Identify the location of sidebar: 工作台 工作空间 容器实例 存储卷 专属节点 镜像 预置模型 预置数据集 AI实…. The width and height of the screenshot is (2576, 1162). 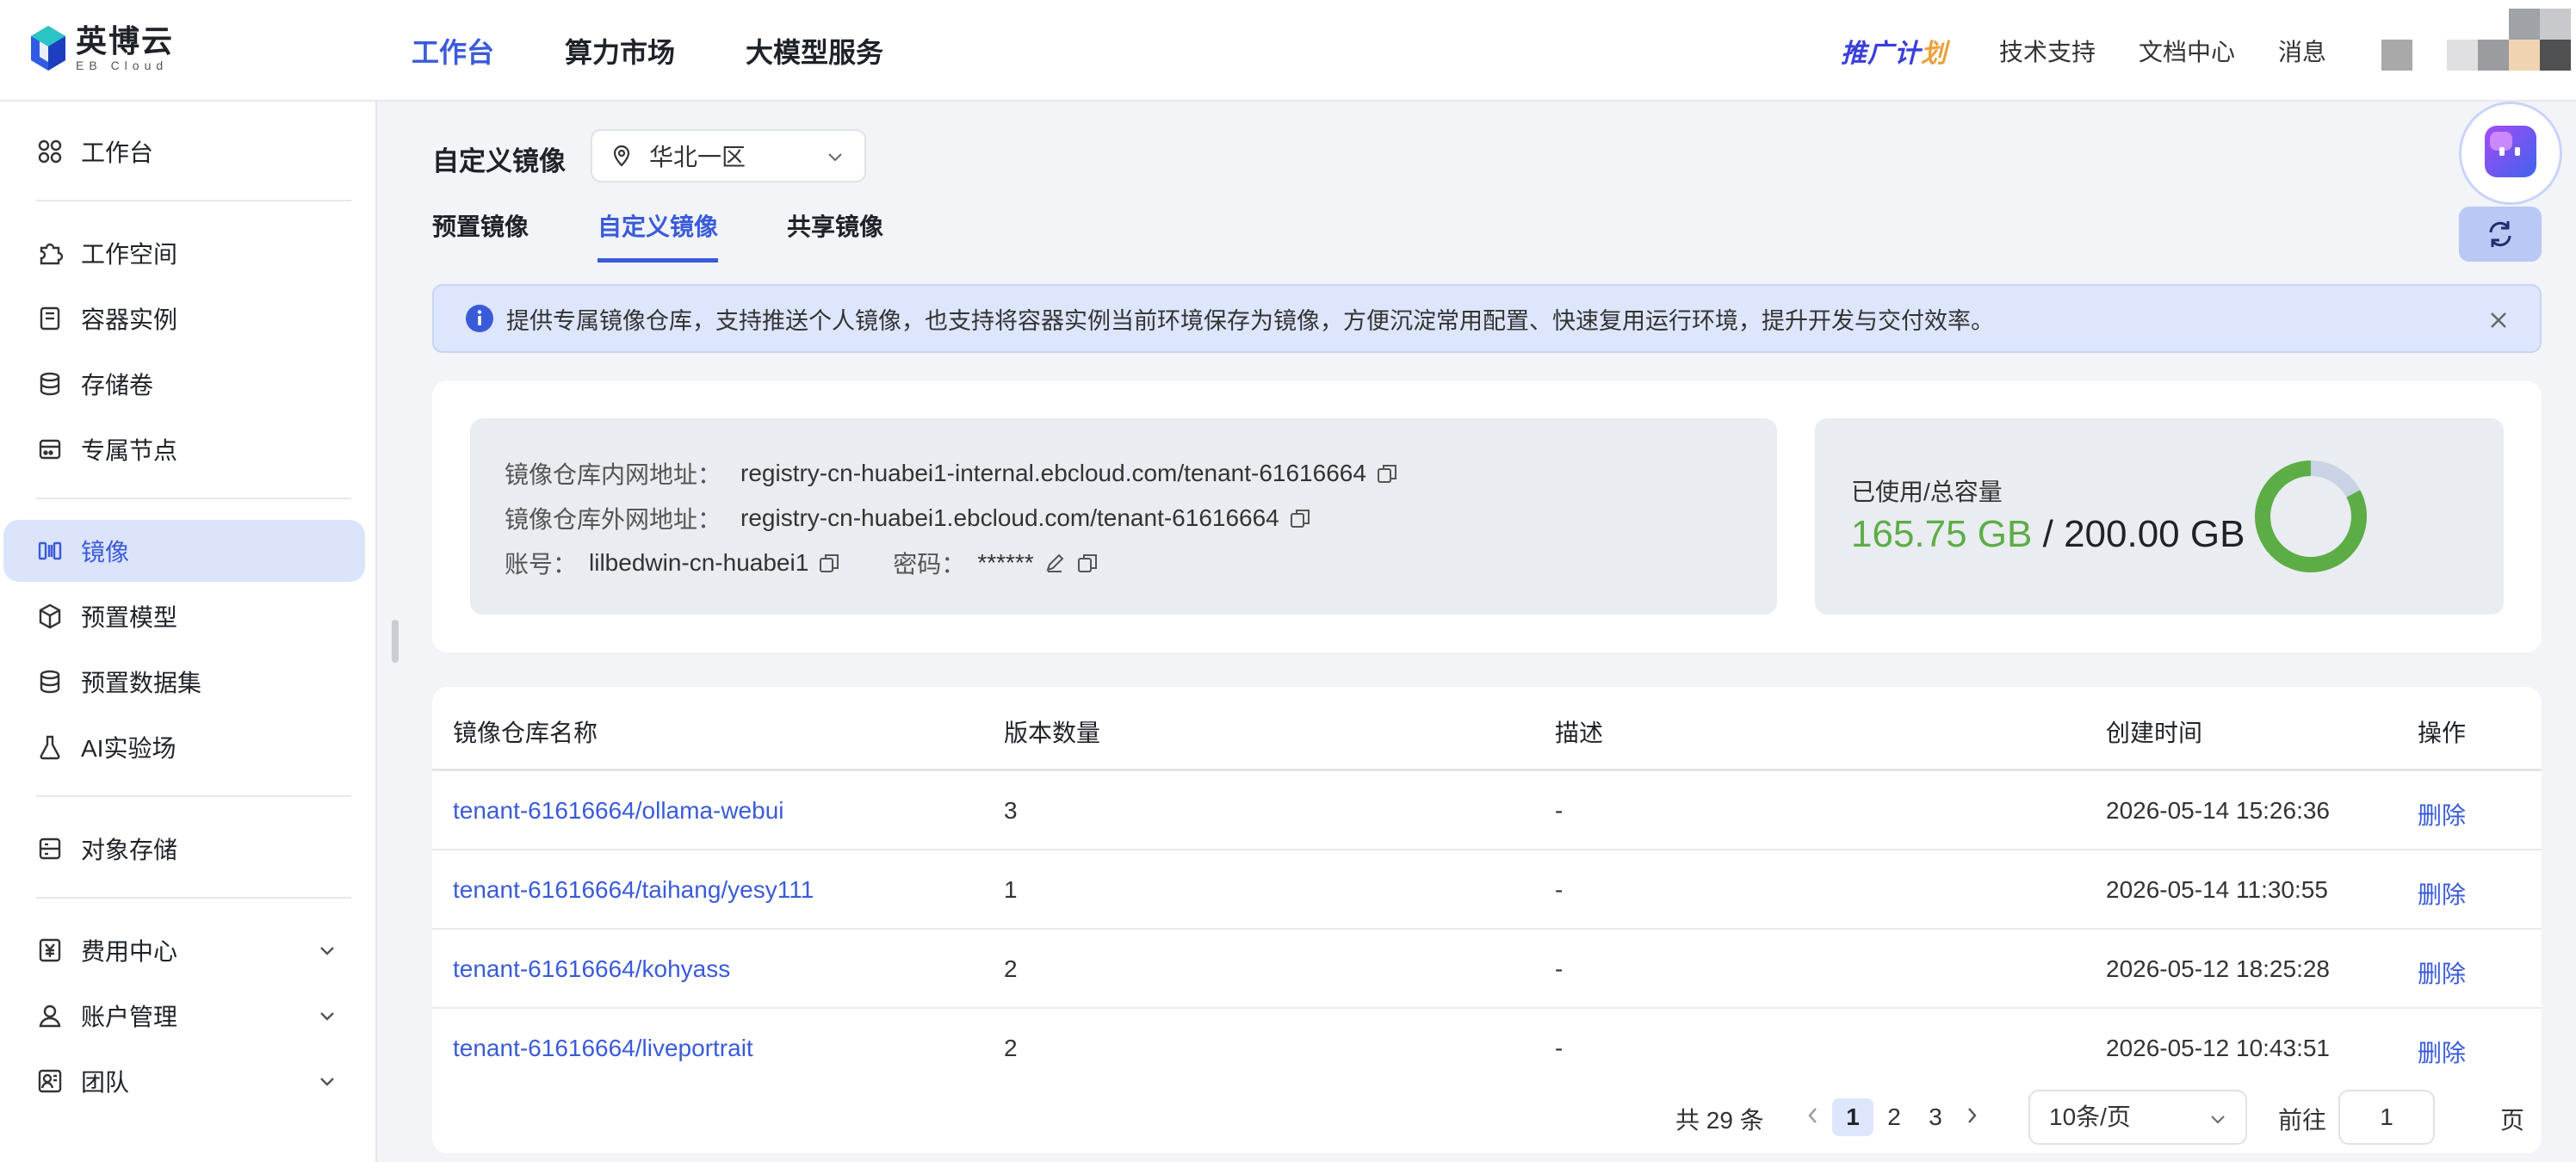
(189, 632).